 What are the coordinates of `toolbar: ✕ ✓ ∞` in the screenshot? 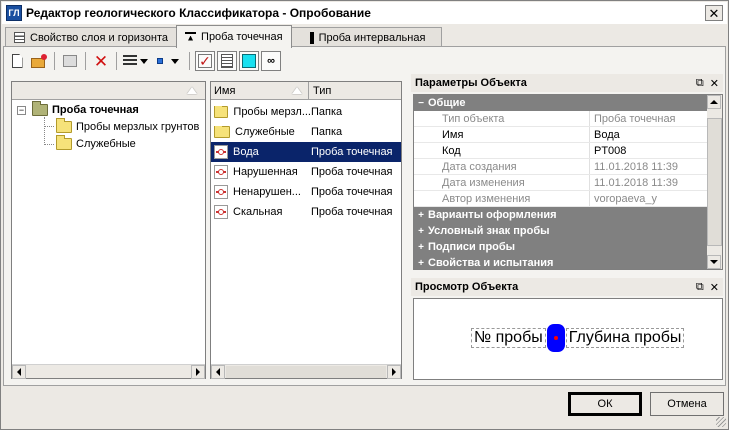 It's located at (144, 61).